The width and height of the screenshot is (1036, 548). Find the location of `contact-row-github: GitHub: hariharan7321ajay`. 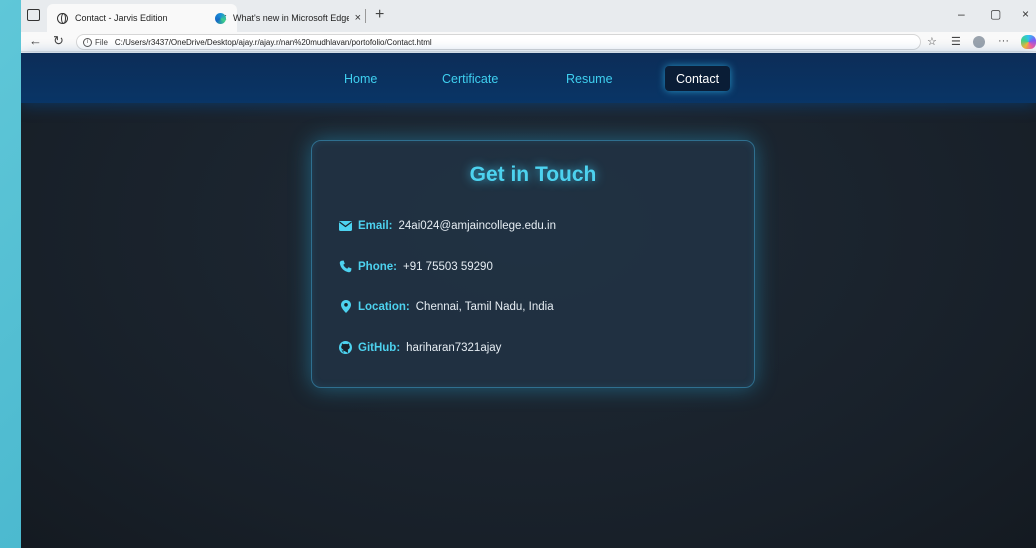

contact-row-github: GitHub: hariharan7321ajay is located at coordinates (420, 347).